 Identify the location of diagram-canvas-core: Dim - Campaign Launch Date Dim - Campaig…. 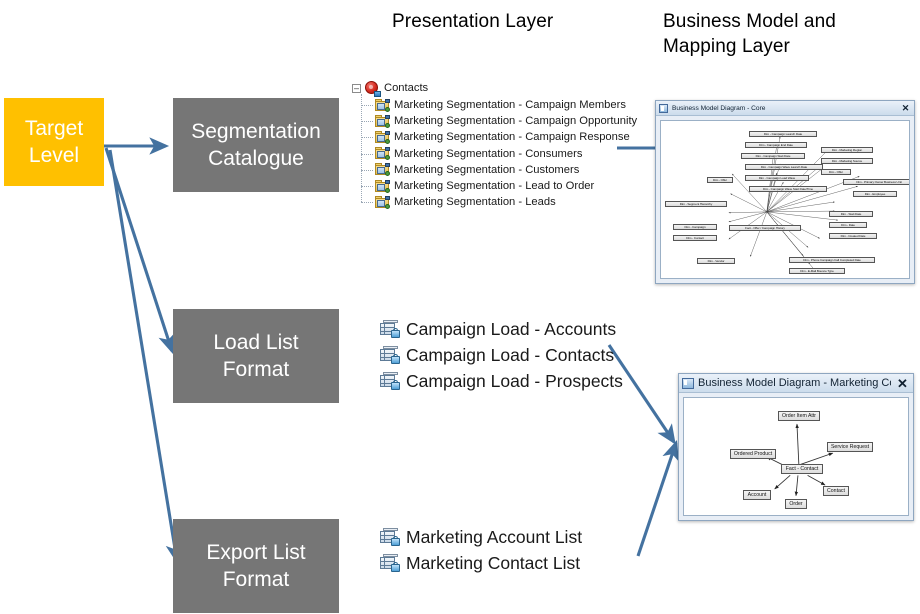
(785, 199).